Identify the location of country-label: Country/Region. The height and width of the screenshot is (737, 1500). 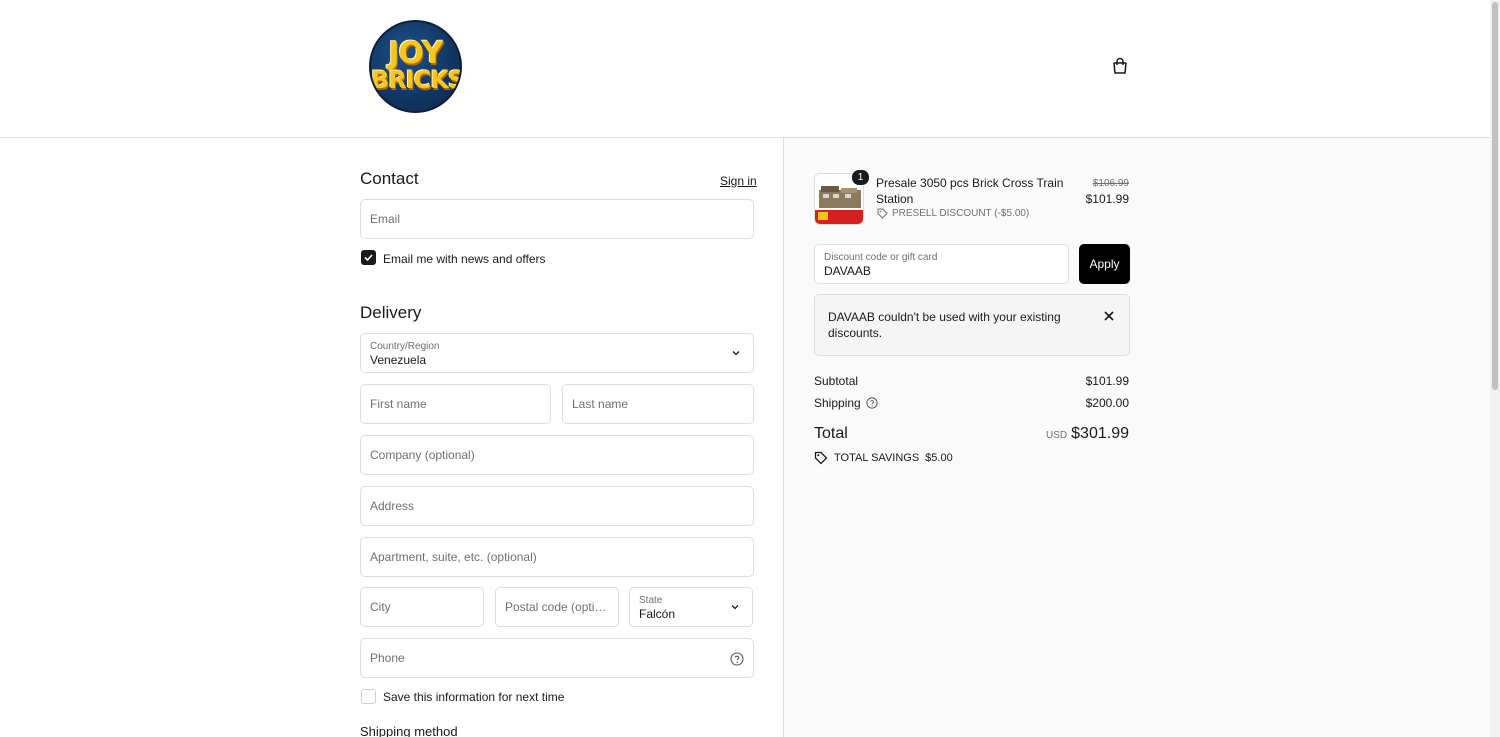
(405, 346).